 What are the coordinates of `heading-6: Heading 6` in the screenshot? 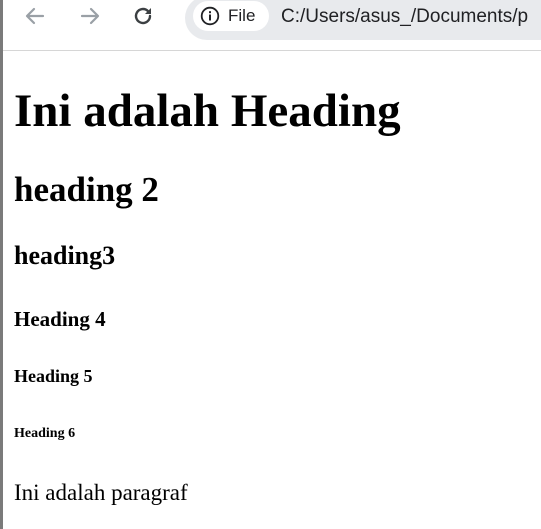 It's located at (45, 433).